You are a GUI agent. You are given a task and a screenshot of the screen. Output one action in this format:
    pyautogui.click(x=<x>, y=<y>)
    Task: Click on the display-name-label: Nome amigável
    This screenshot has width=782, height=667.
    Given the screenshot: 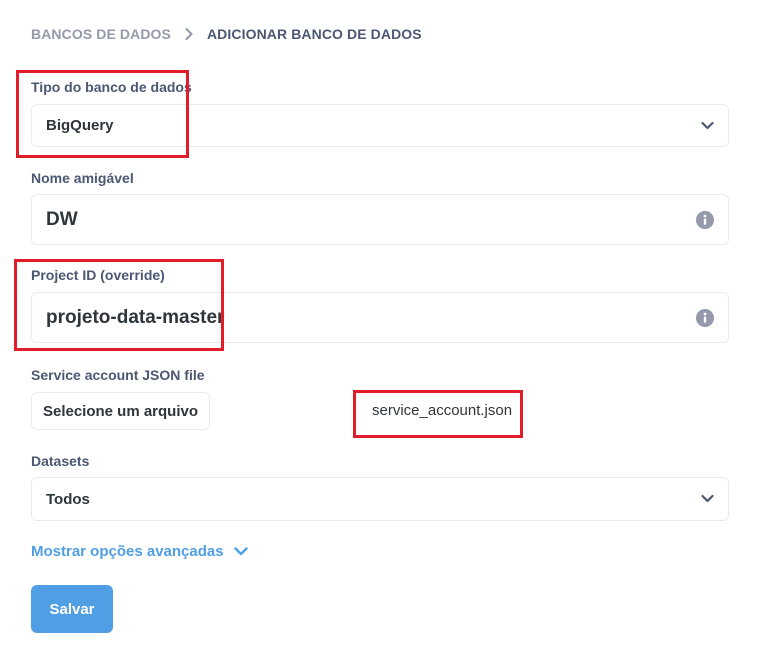 What is the action you would take?
    pyautogui.click(x=82, y=178)
    